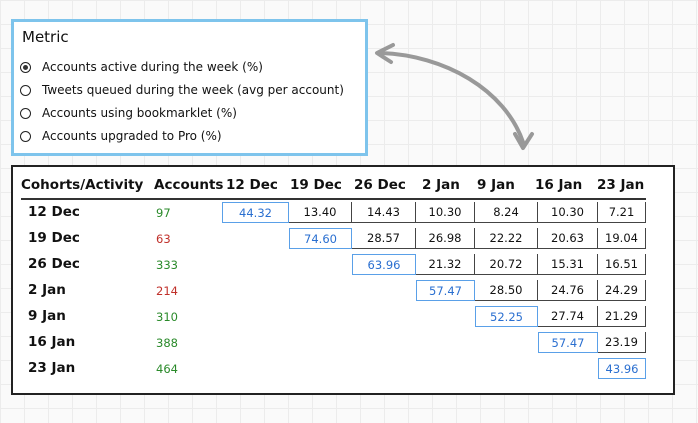  I want to click on metric-option-bookmarklet: Accounts using bookmarklet (%), so click(128, 113).